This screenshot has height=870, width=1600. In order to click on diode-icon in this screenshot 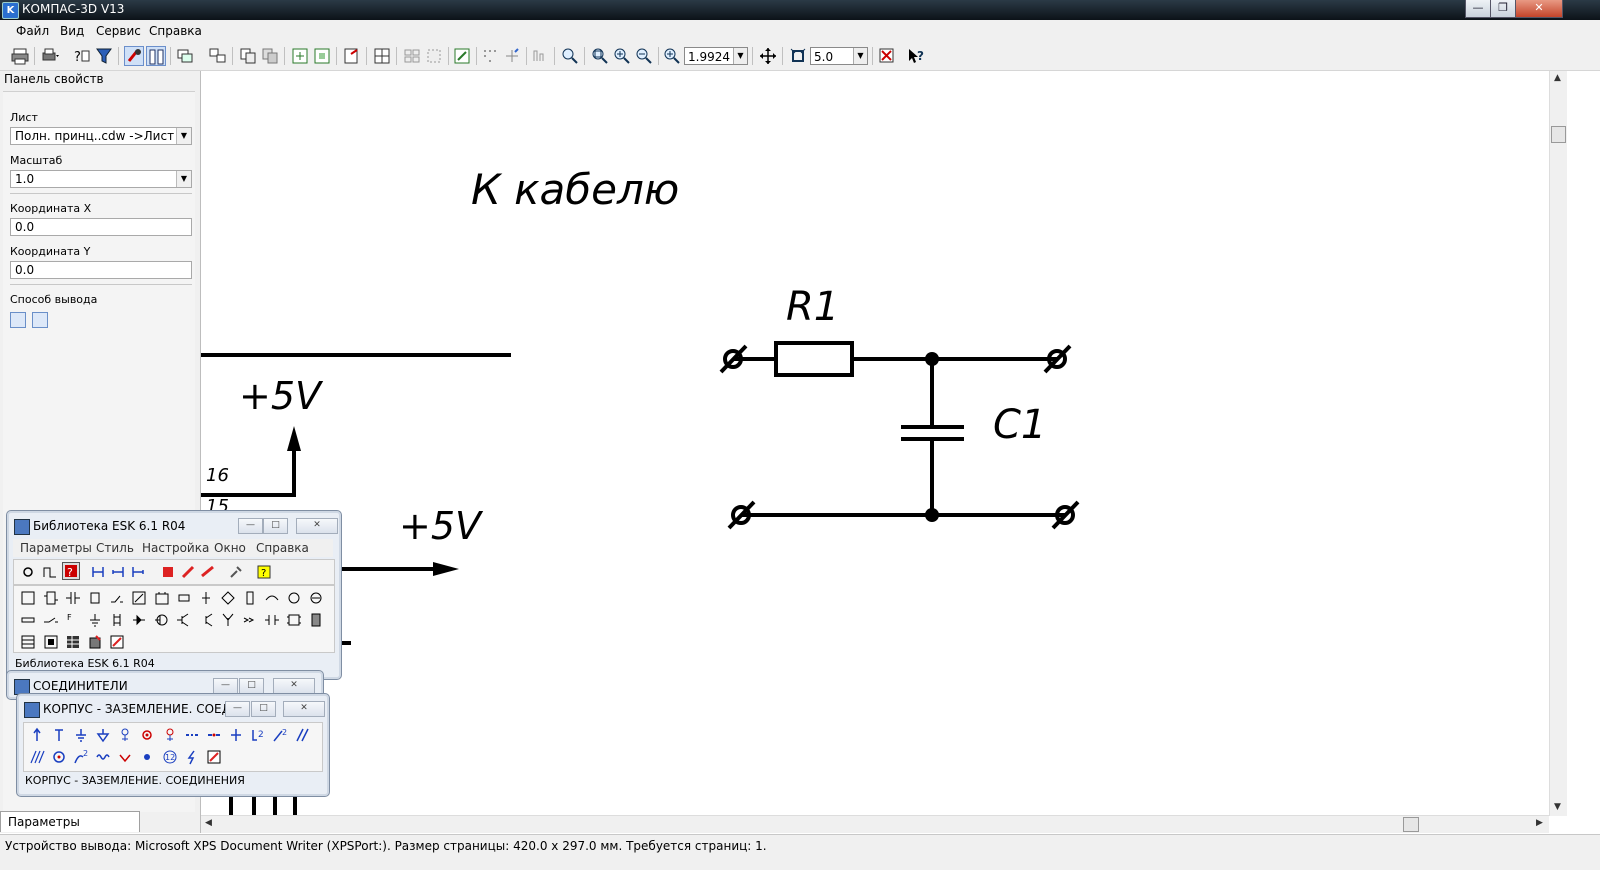, I will do `click(139, 620)`.